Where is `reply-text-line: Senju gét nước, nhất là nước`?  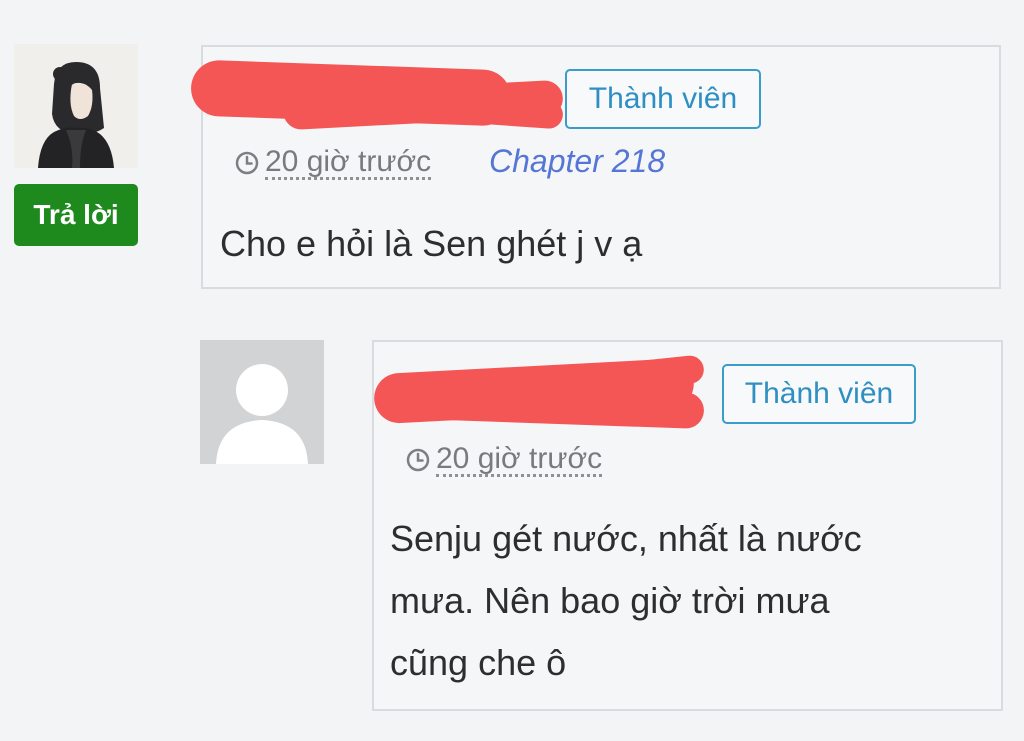
reply-text-line: Senju gét nước, nhất là nước is located at coordinates (626, 538).